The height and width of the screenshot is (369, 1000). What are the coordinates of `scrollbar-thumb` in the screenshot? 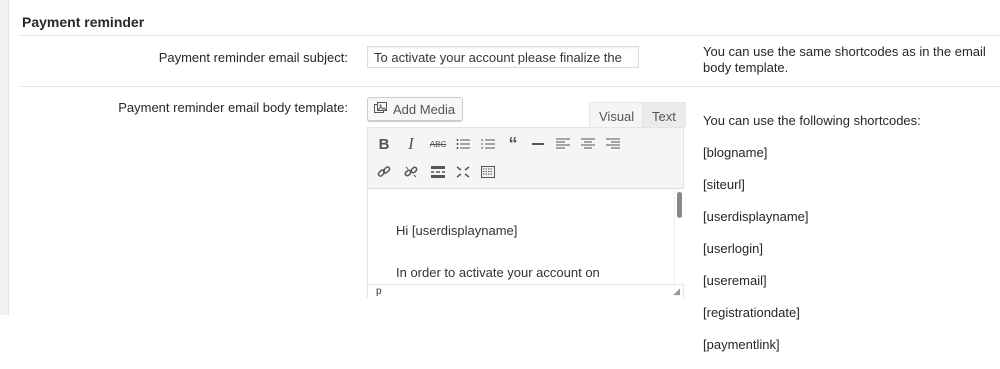 It's located at (679, 205).